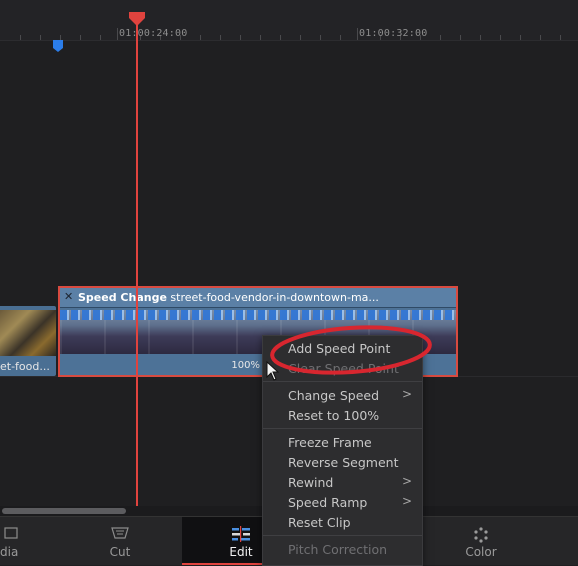  I want to click on menu-item-reset-to-100: Reset to 100%, so click(342, 416).